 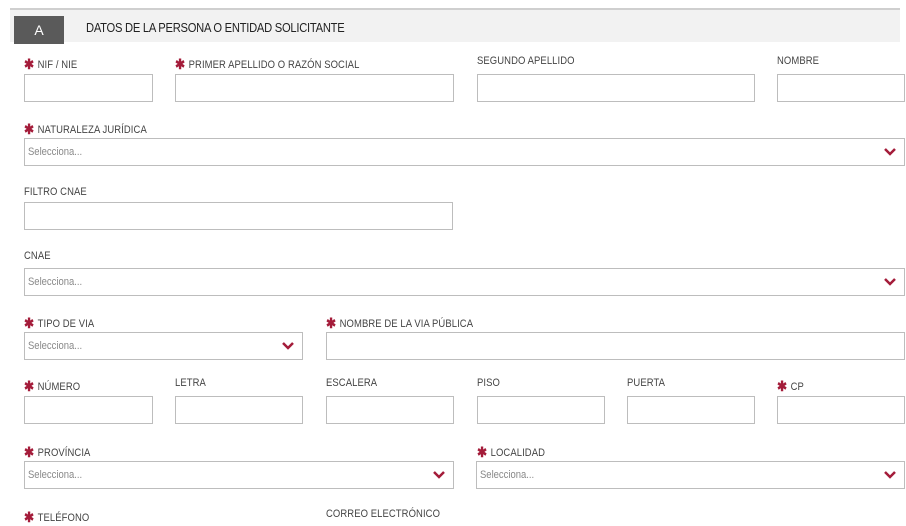 What do you see at coordinates (400, 323) in the screenshot?
I see `nombre-via-label: ✱ NOMBRE DE LA VIA PÚBLICA` at bounding box center [400, 323].